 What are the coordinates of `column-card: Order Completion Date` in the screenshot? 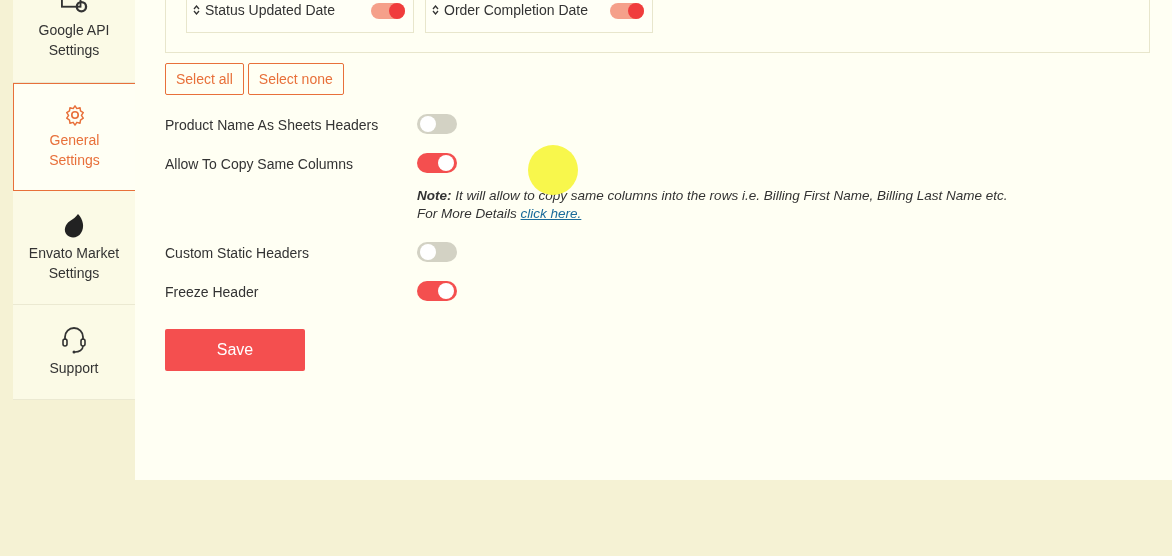 It's located at (539, 16).